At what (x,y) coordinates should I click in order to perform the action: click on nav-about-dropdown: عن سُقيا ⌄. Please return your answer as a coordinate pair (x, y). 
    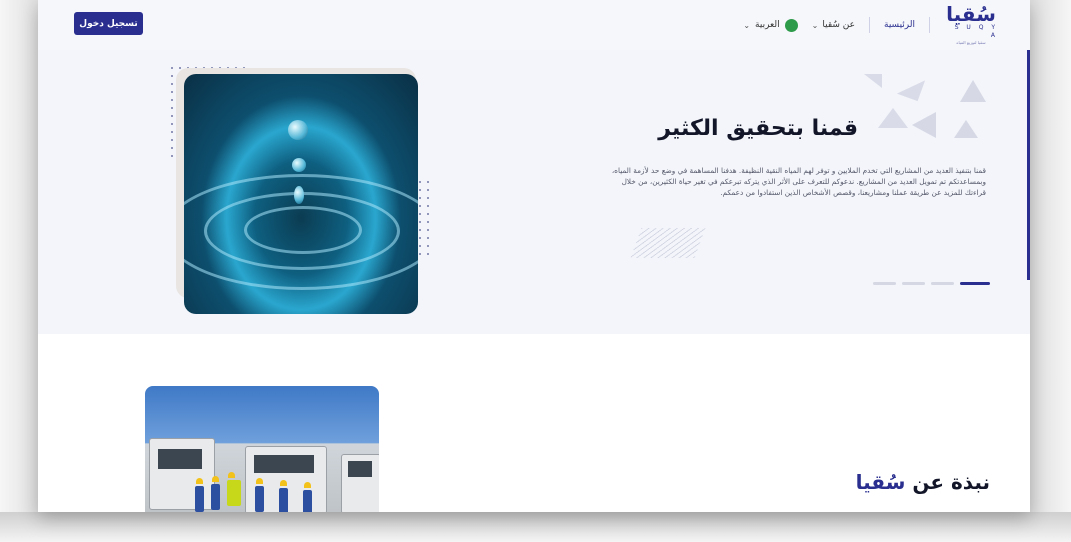
    Looking at the image, I should click on (833, 25).